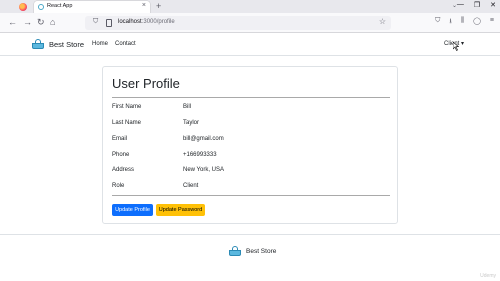  What do you see at coordinates (52, 22) in the screenshot?
I see `home-icon: ⌂` at bounding box center [52, 22].